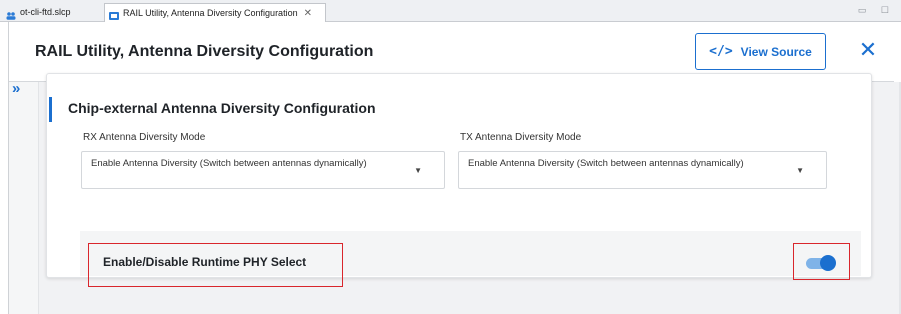 This screenshot has width=901, height=314. Describe the element at coordinates (114, 14) in the screenshot. I see `component-icon` at that location.